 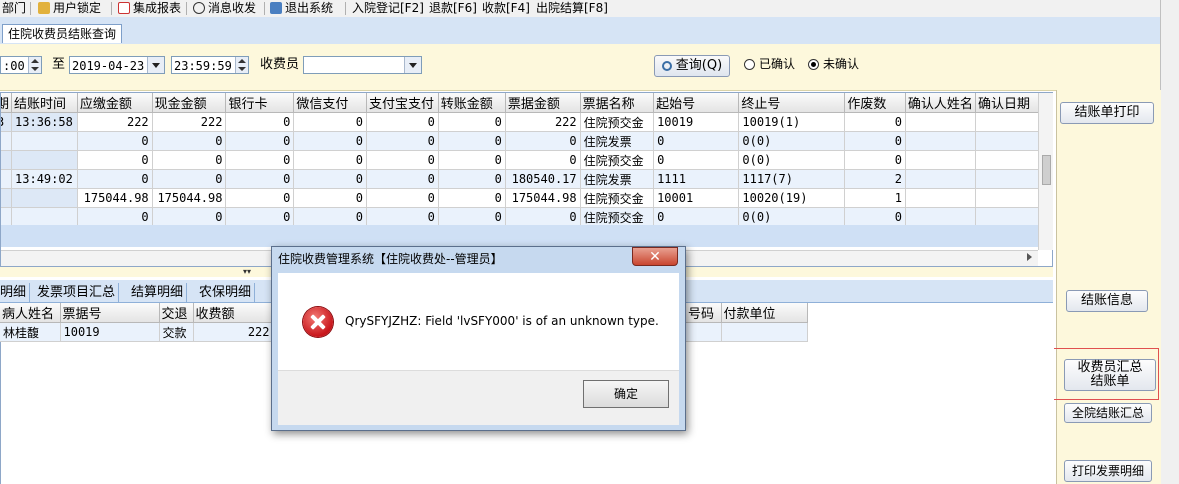 What do you see at coordinates (692, 66) in the screenshot?
I see `query-button: 查询(Q)` at bounding box center [692, 66].